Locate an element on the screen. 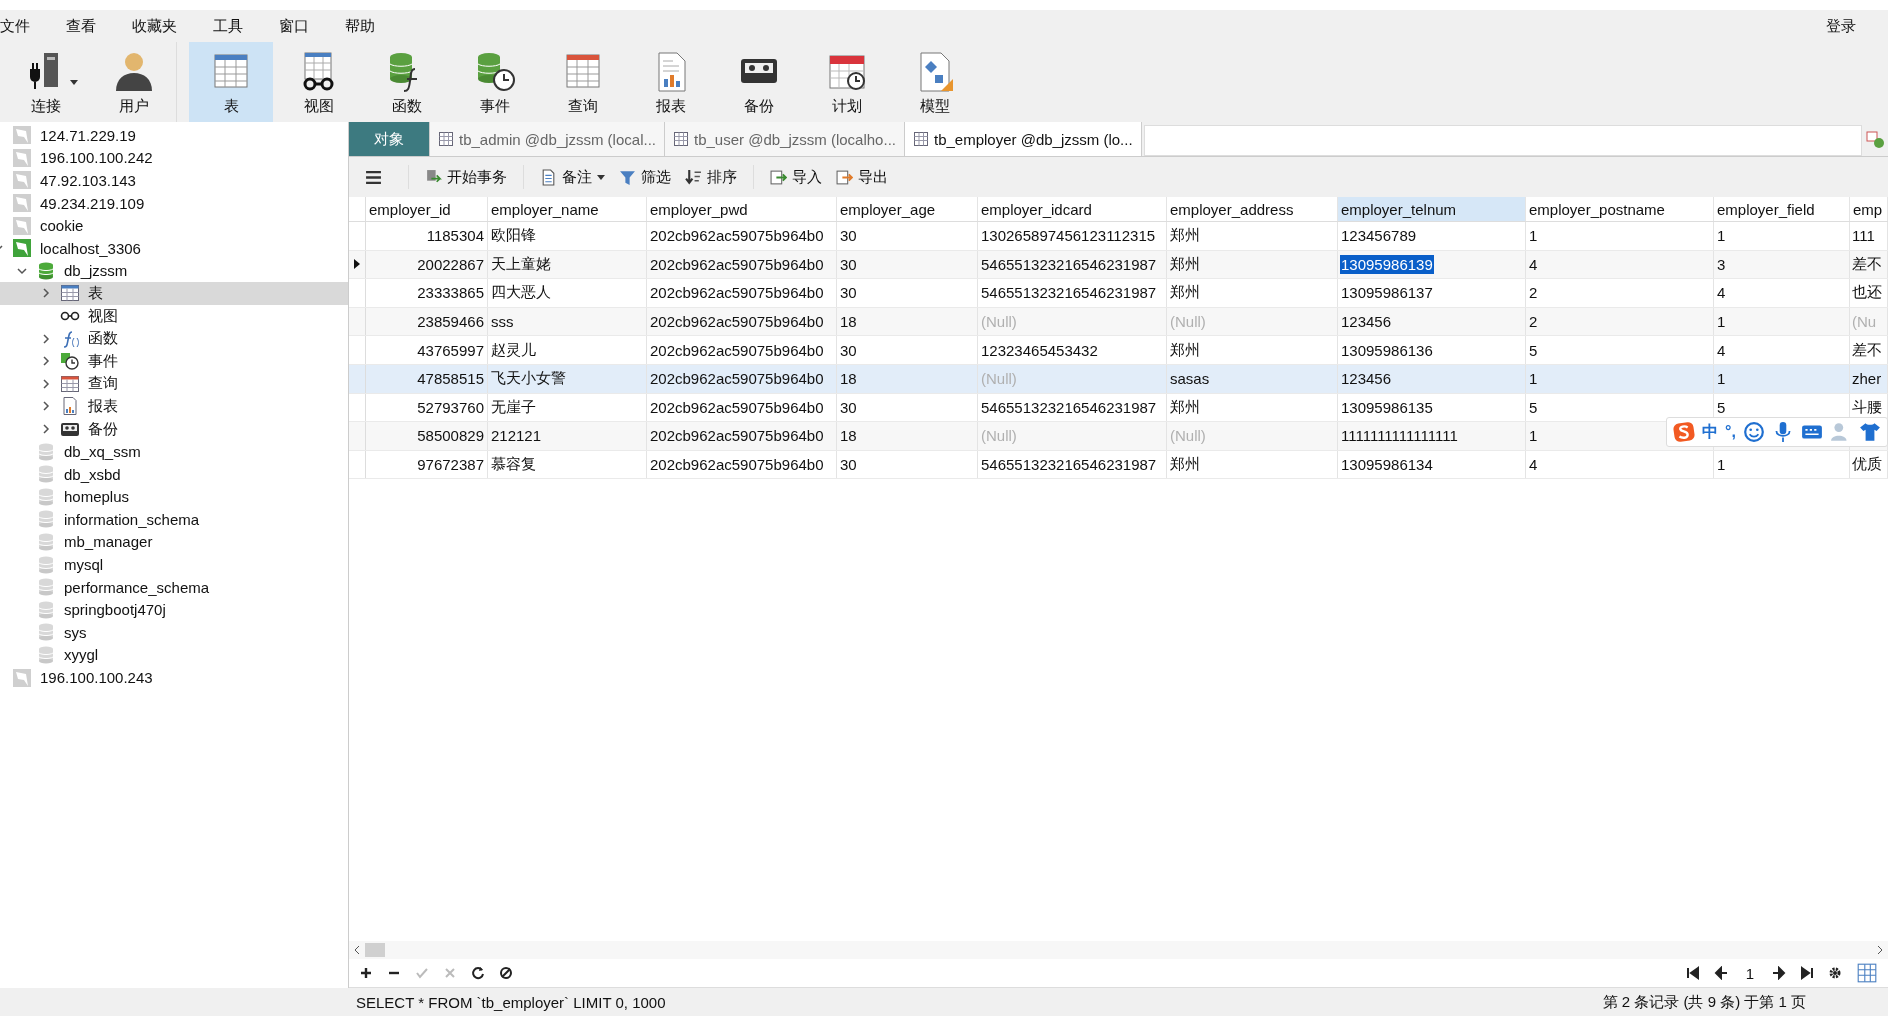 The image size is (1888, 1016). column-header: employer_postname is located at coordinates (1620, 209).